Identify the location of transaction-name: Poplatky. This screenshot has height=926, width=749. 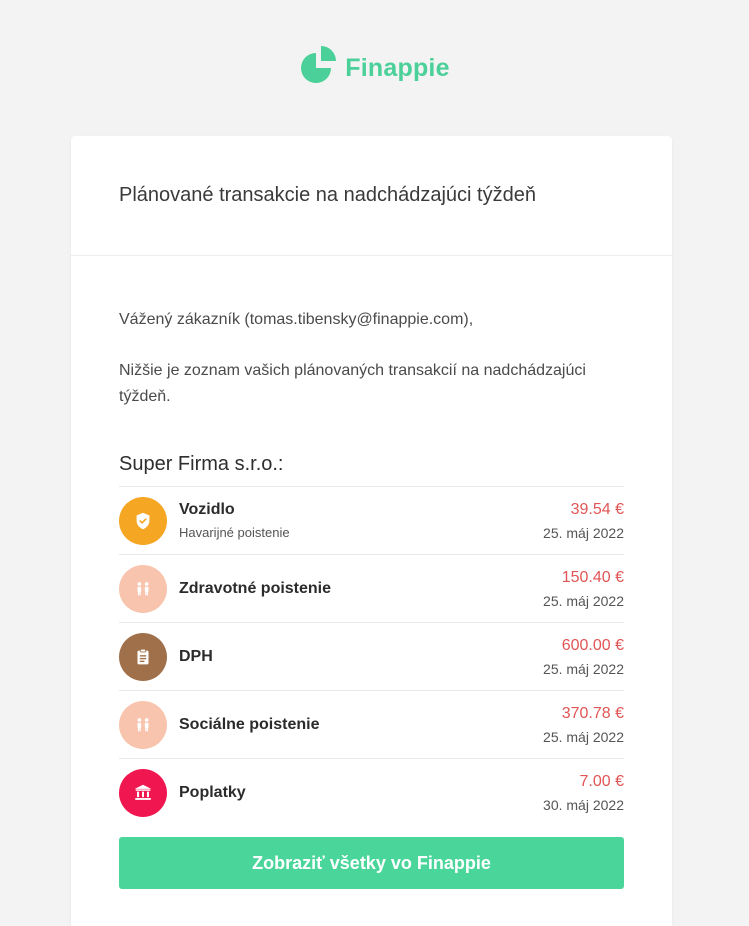
(212, 793).